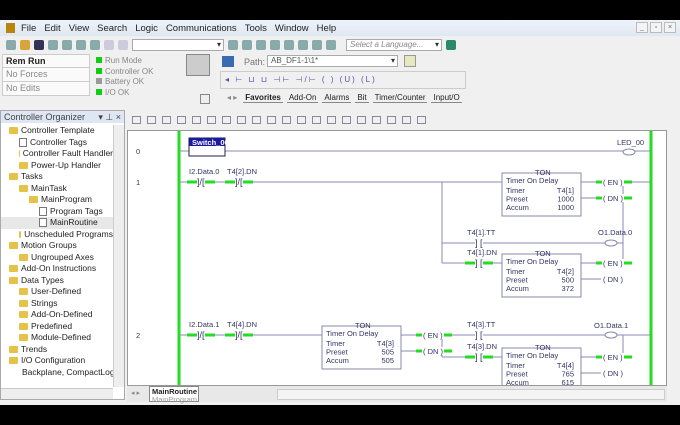 The width and height of the screenshot is (680, 425). I want to click on tree-item: Trends, so click(57, 350).